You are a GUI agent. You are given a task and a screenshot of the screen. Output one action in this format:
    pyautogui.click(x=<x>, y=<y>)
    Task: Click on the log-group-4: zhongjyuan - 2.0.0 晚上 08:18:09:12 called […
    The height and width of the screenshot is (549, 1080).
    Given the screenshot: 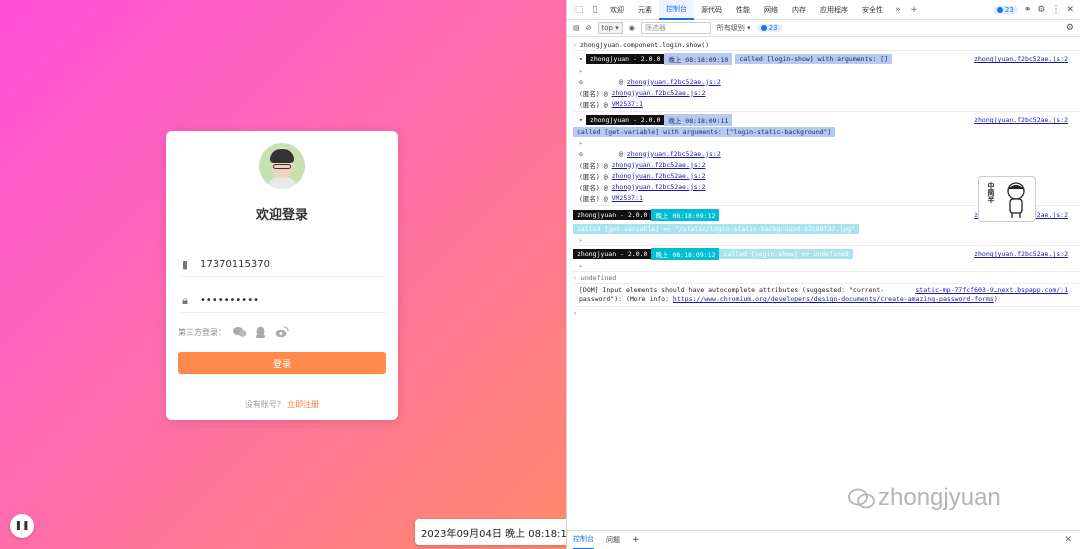 What is the action you would take?
    pyautogui.click(x=826, y=254)
    